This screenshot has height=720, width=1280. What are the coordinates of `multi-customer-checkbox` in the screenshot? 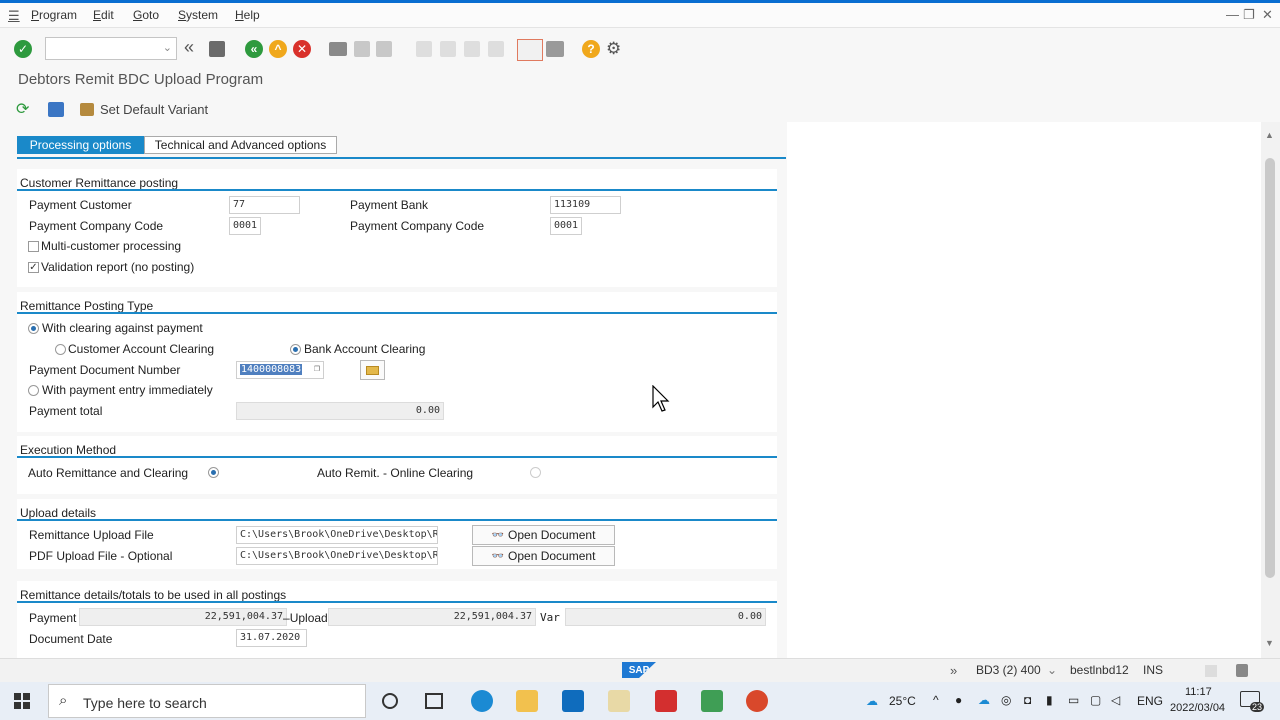 It's located at (33, 246).